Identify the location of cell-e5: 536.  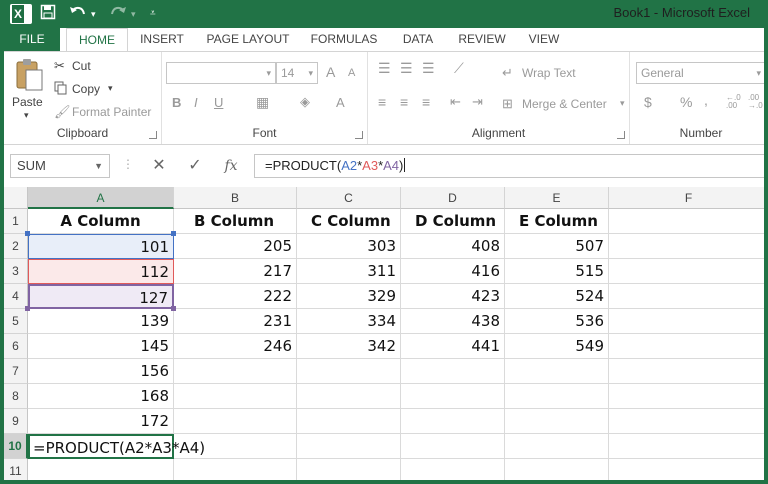
(557, 321).